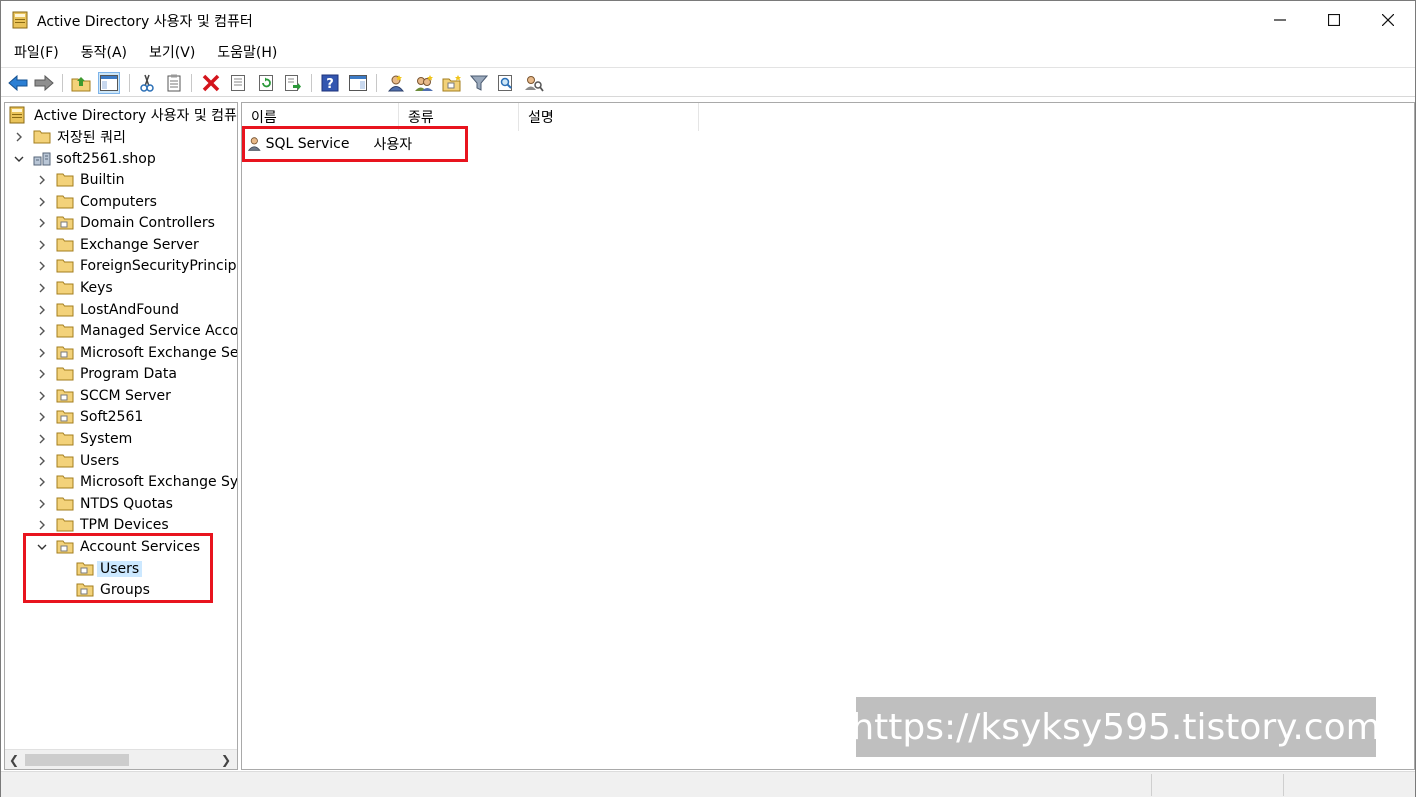 The height and width of the screenshot is (797, 1416). Describe the element at coordinates (125, 222) in the screenshot. I see `tree-item-container: Domain Controllers` at that location.